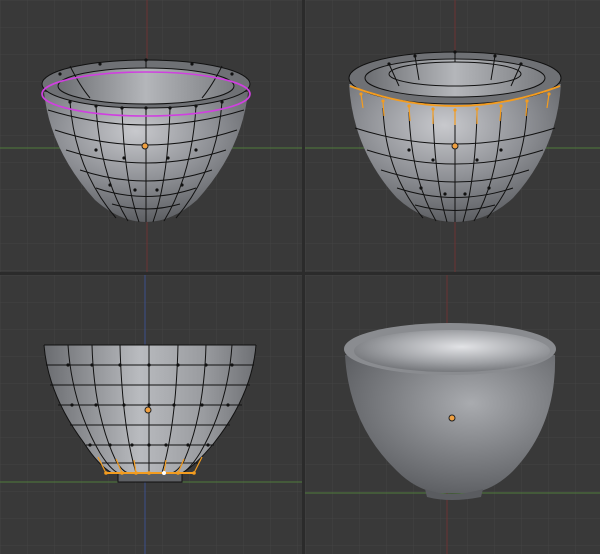  What do you see at coordinates (300, 273) in the screenshot?
I see `viewport-divider-horizontal` at bounding box center [300, 273].